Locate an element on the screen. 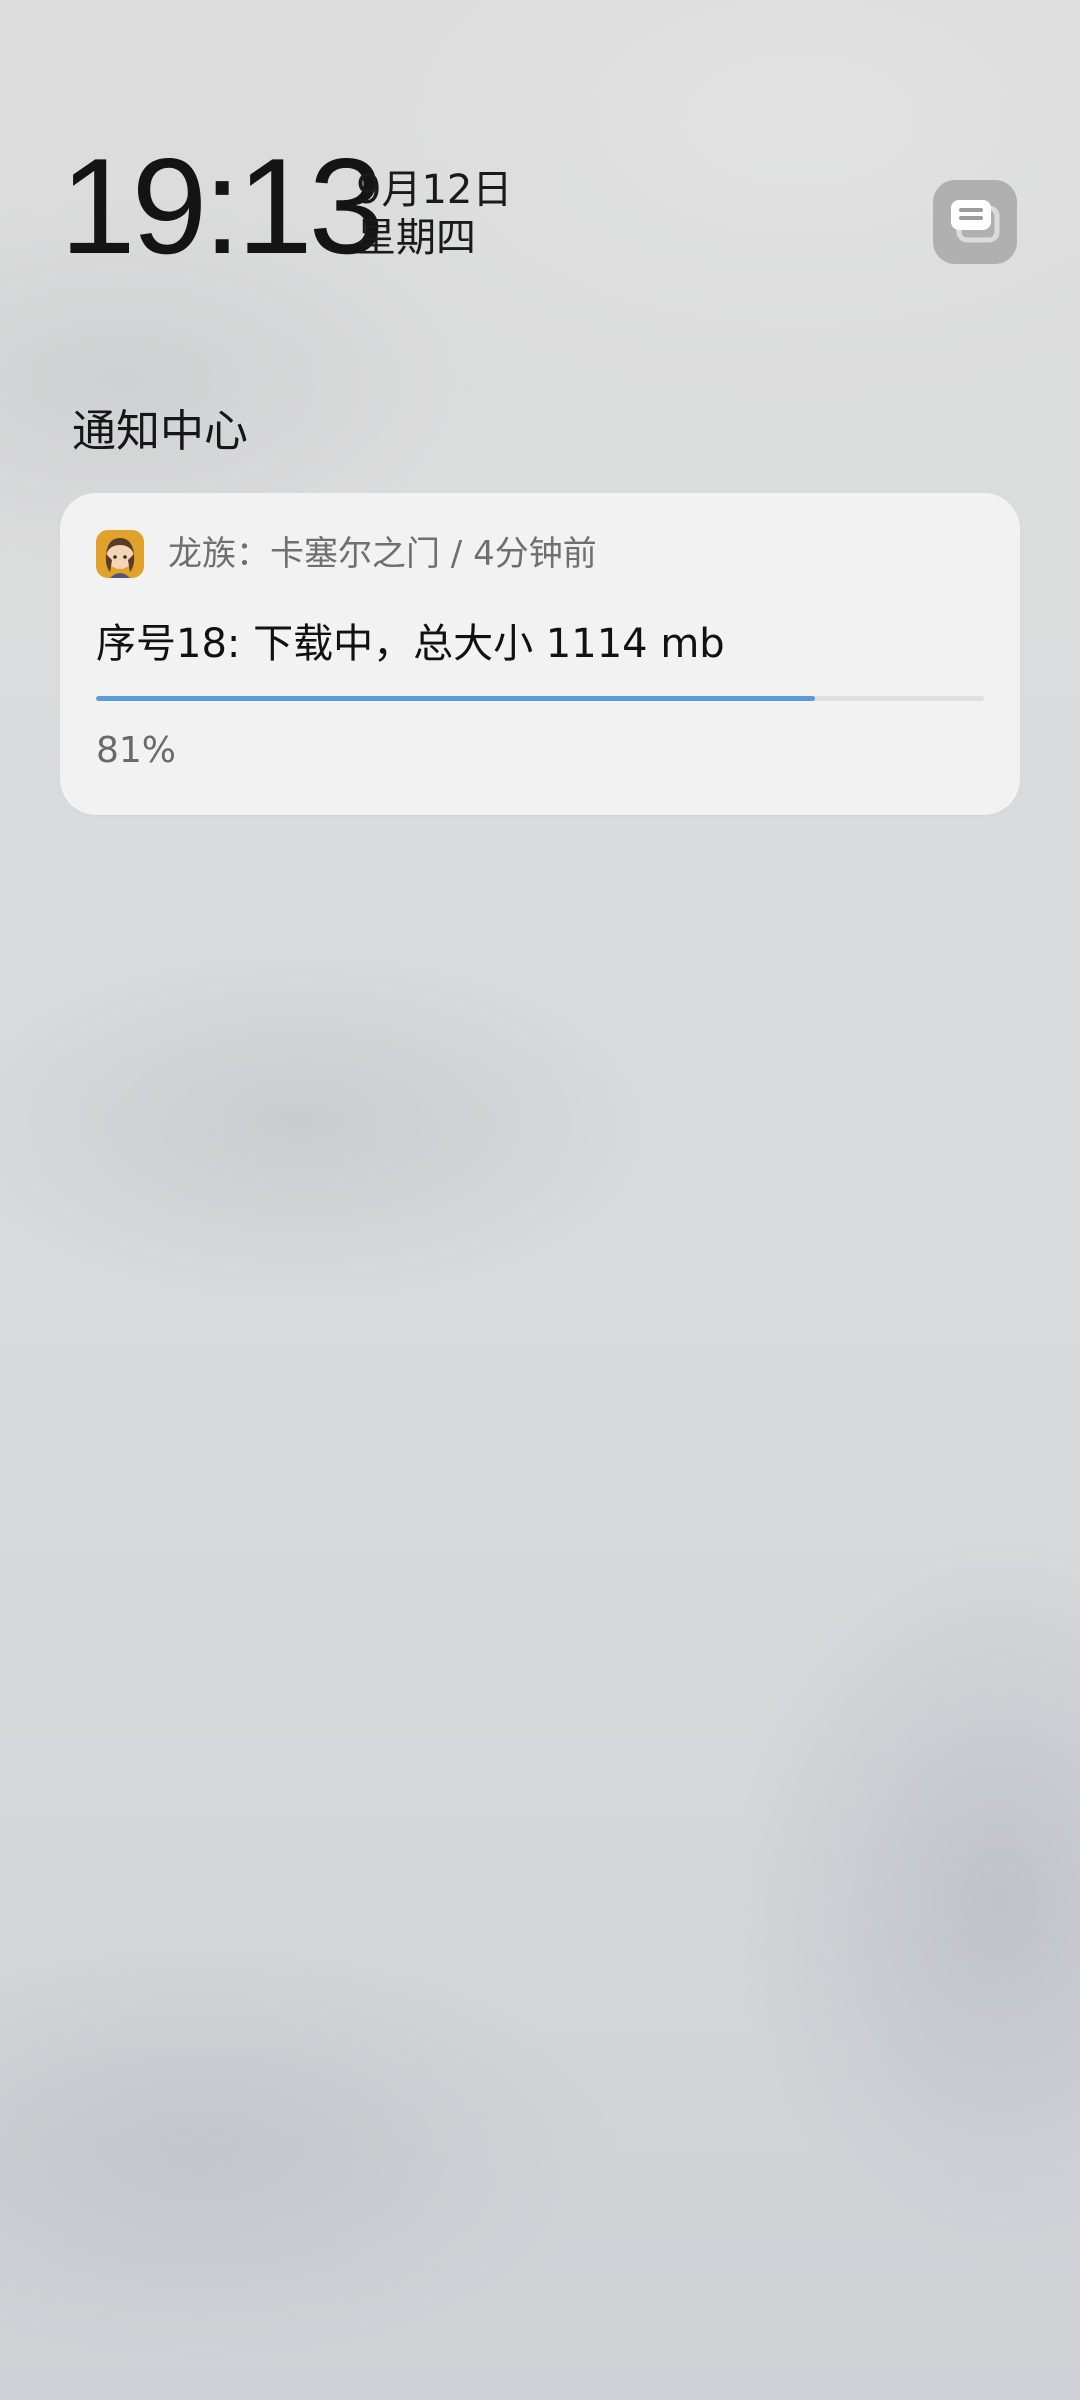 This screenshot has width=1080, height=2400. download-progress-bar is located at coordinates (540, 698).